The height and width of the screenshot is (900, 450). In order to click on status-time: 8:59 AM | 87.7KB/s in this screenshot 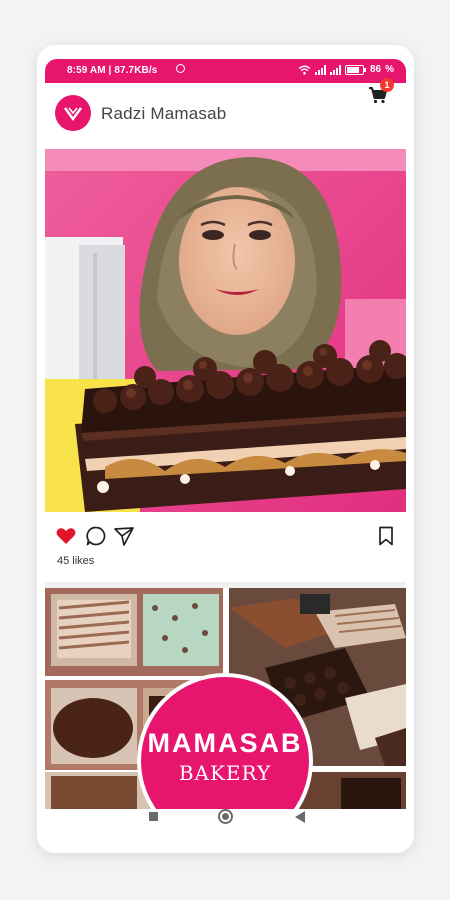, I will do `click(112, 70)`.